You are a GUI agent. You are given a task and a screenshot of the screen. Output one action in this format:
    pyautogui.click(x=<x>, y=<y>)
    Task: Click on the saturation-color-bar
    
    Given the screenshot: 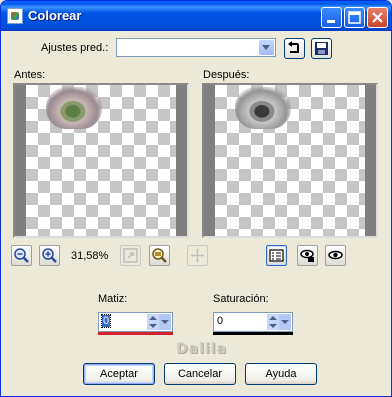 What is the action you would take?
    pyautogui.click(x=253, y=333)
    